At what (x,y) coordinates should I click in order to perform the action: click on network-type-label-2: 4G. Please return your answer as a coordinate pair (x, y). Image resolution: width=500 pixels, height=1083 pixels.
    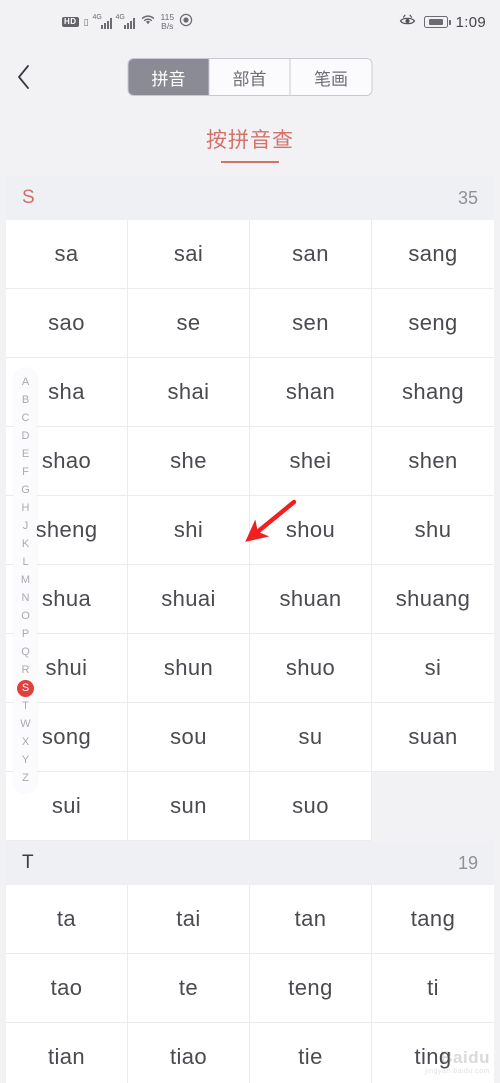
    Looking at the image, I should click on (120, 17).